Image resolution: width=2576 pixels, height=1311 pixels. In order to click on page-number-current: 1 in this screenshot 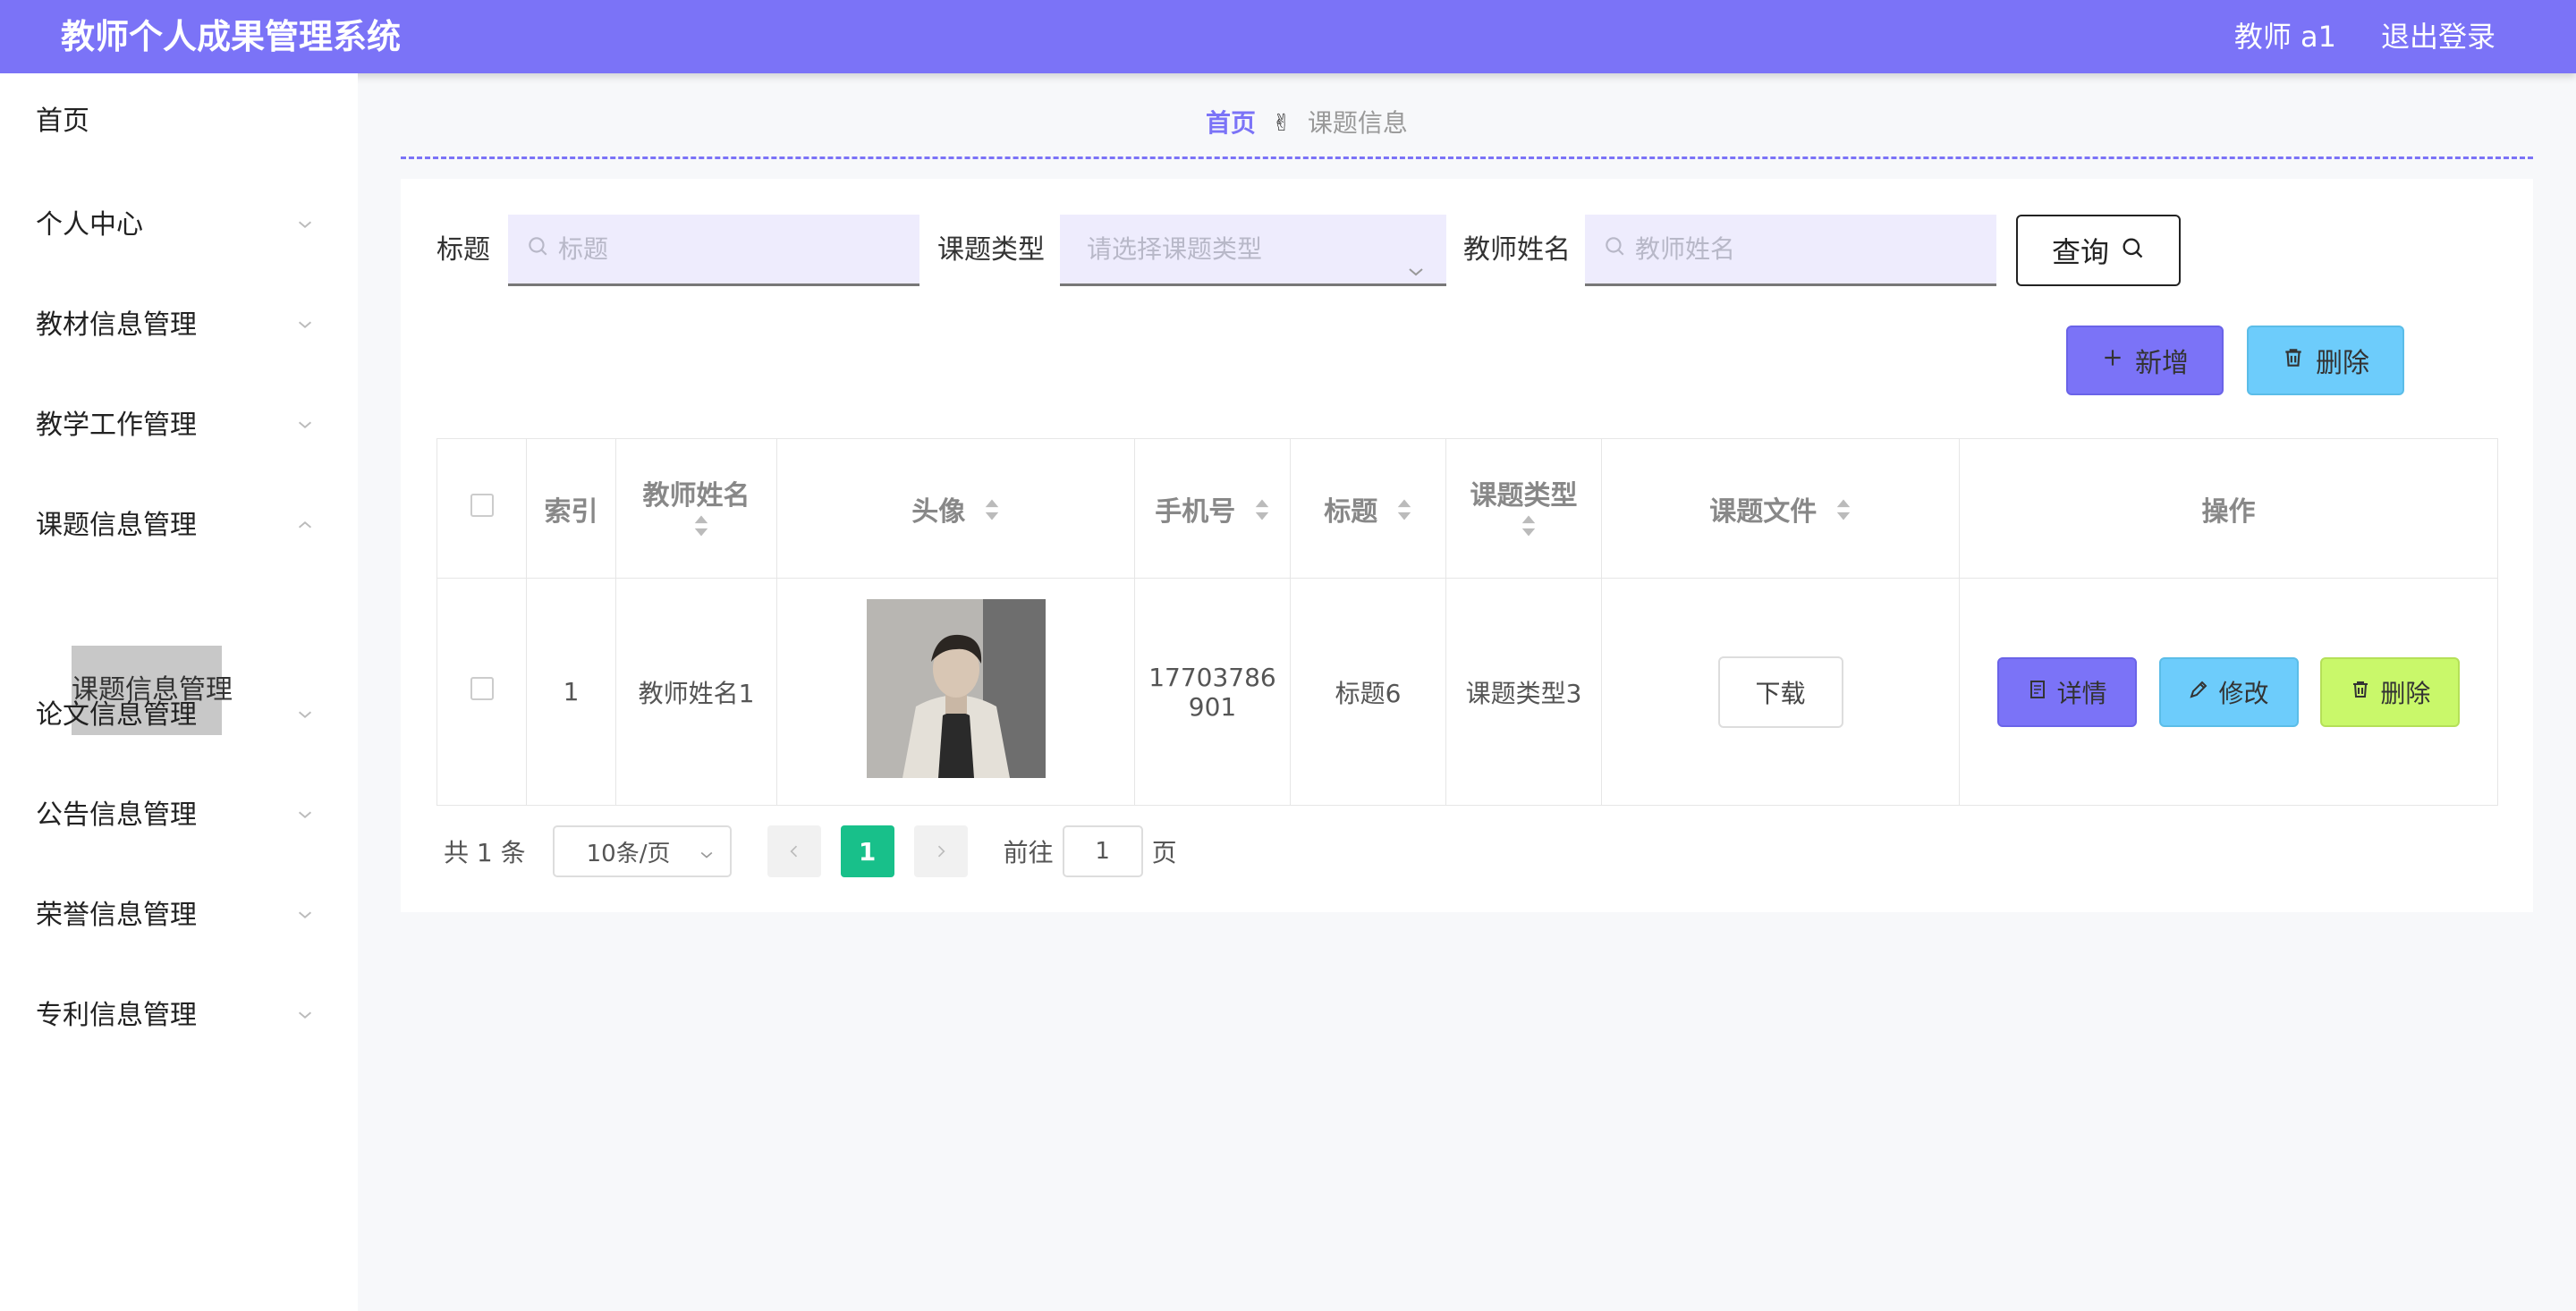, I will do `click(867, 851)`.